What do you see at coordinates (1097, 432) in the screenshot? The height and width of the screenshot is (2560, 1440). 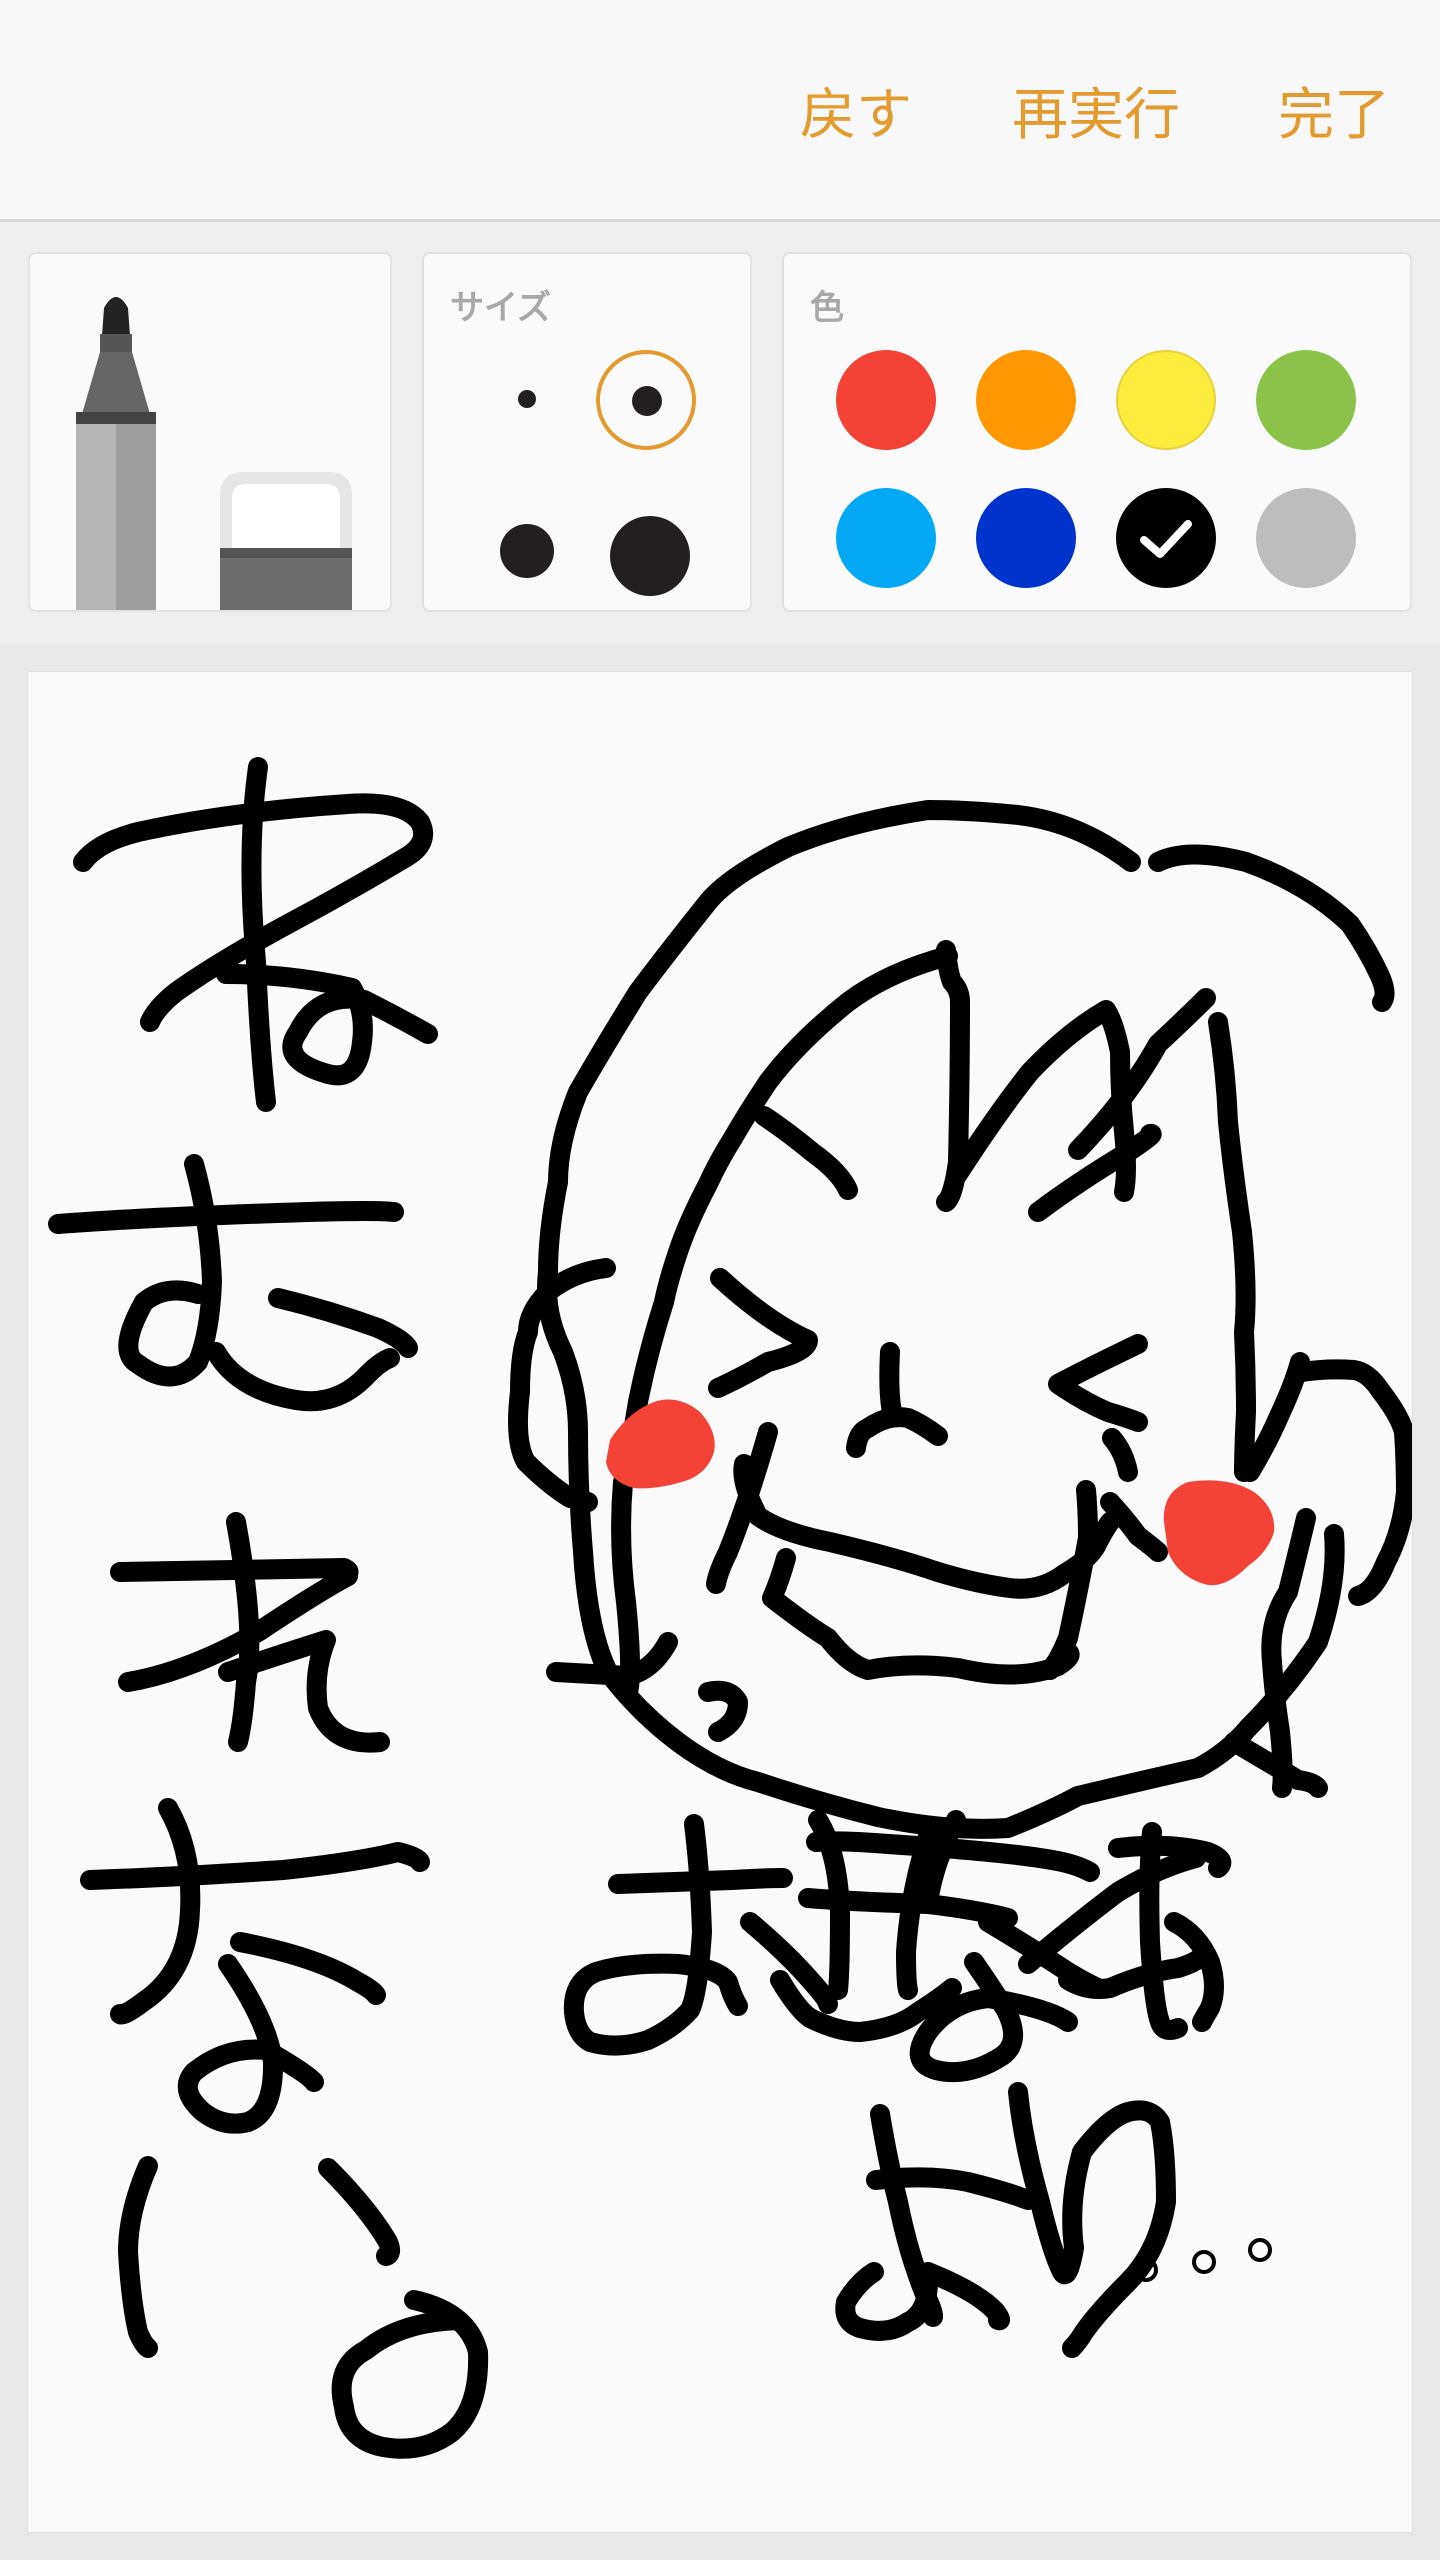 I see `color-picker: 色` at bounding box center [1097, 432].